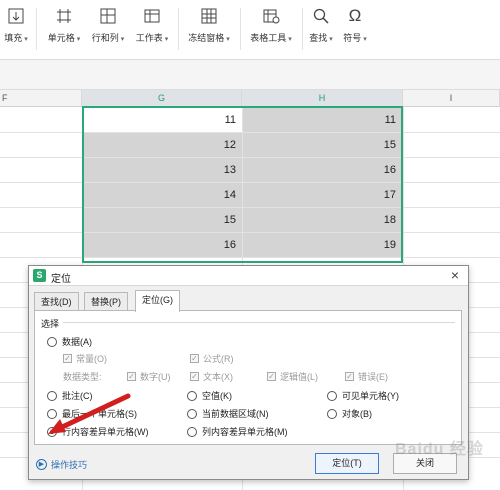  What do you see at coordinates (77, 342) in the screenshot?
I see `option-data-label: 数据(A)` at bounding box center [77, 342].